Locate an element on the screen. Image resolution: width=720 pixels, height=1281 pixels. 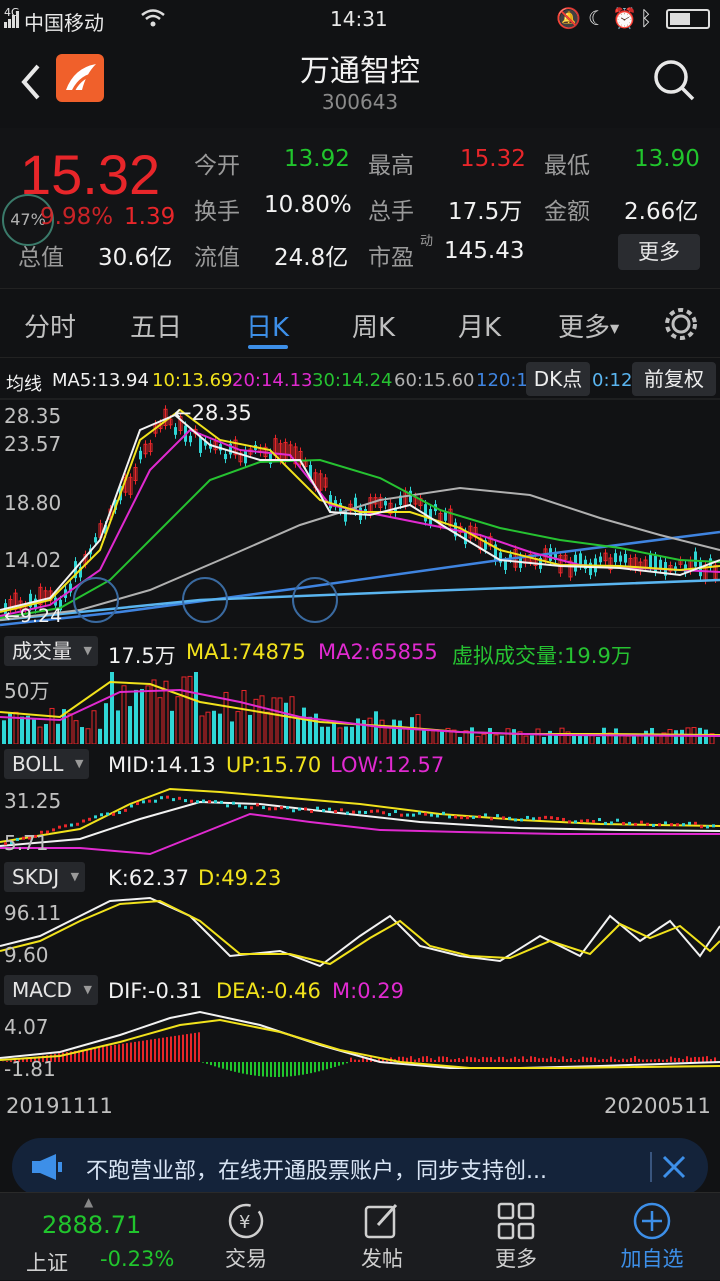
high-value: 15.32 is located at coordinates (493, 159).